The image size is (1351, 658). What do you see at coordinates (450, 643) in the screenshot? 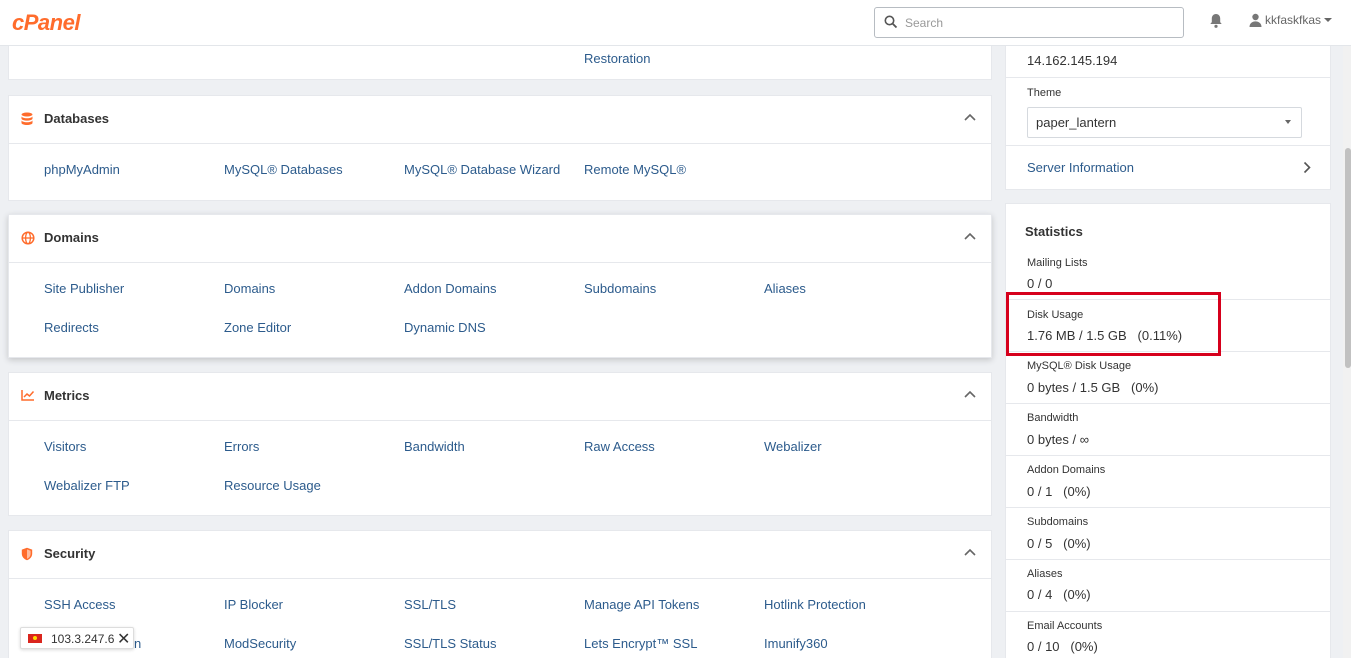
I see `link-ssl-tls-status: SSL/TLS Status` at bounding box center [450, 643].